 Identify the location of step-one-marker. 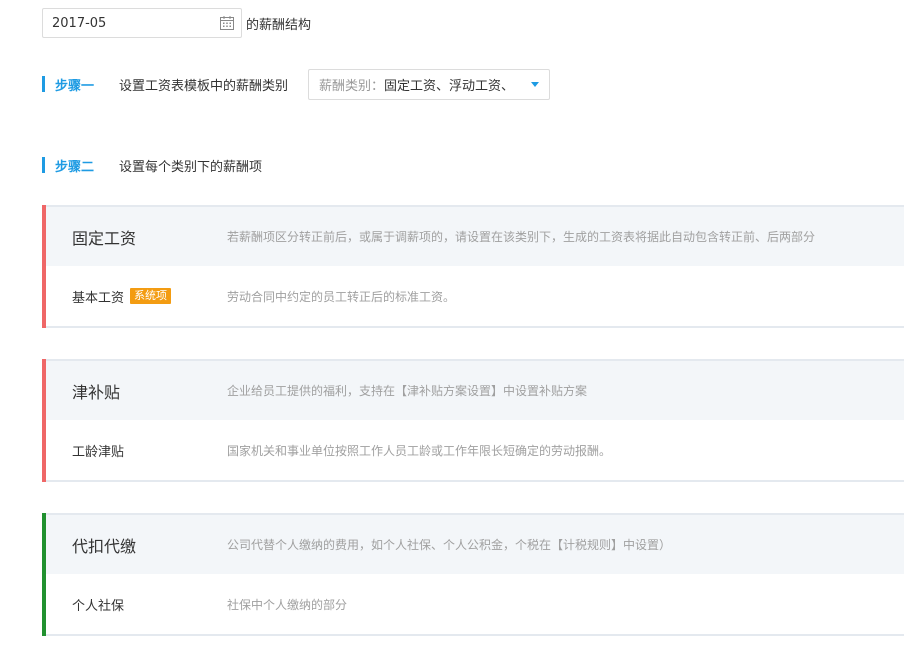
(43, 84).